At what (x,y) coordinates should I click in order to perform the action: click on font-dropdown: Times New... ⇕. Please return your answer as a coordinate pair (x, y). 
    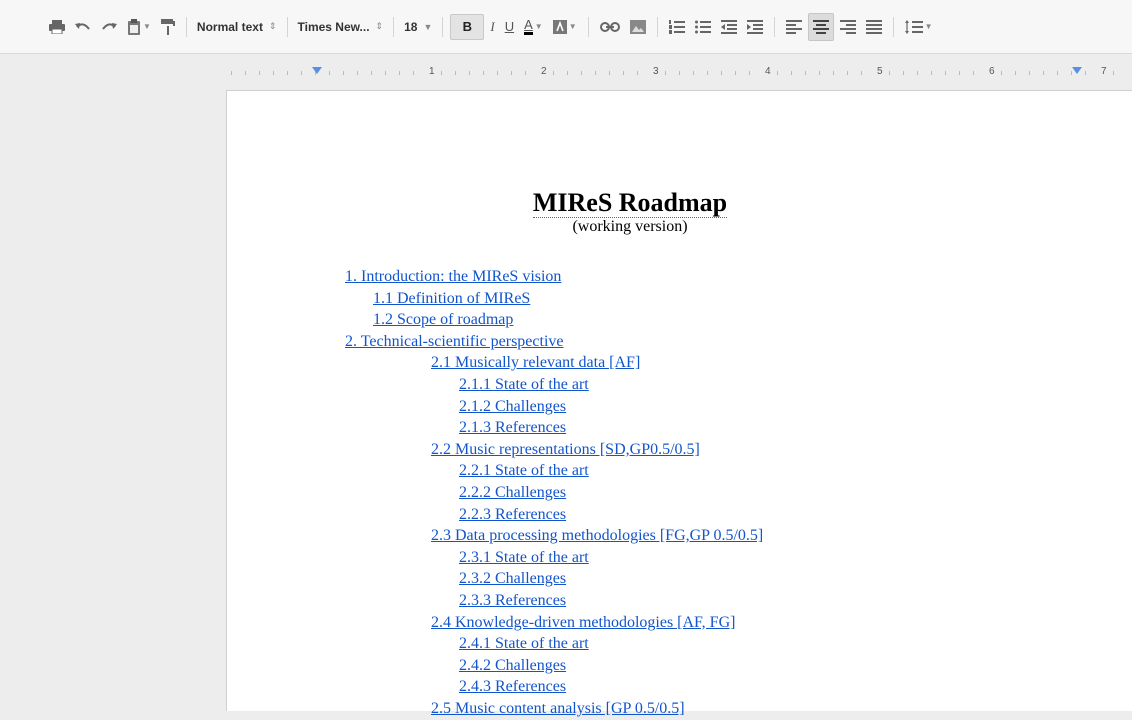
    Looking at the image, I should click on (341, 27).